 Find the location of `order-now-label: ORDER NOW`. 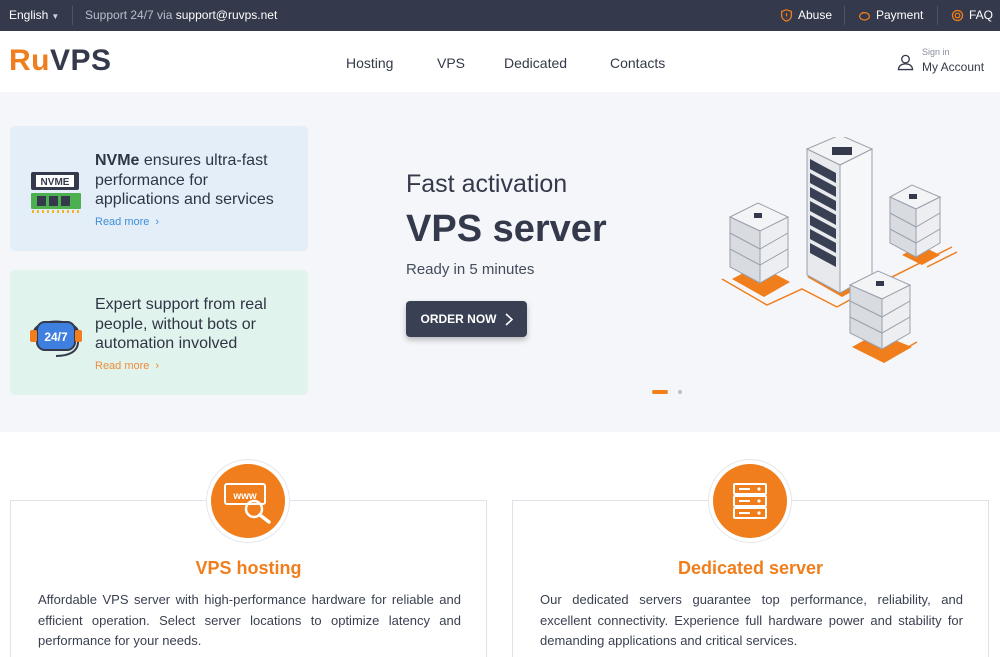

order-now-label: ORDER NOW is located at coordinates (458, 319).